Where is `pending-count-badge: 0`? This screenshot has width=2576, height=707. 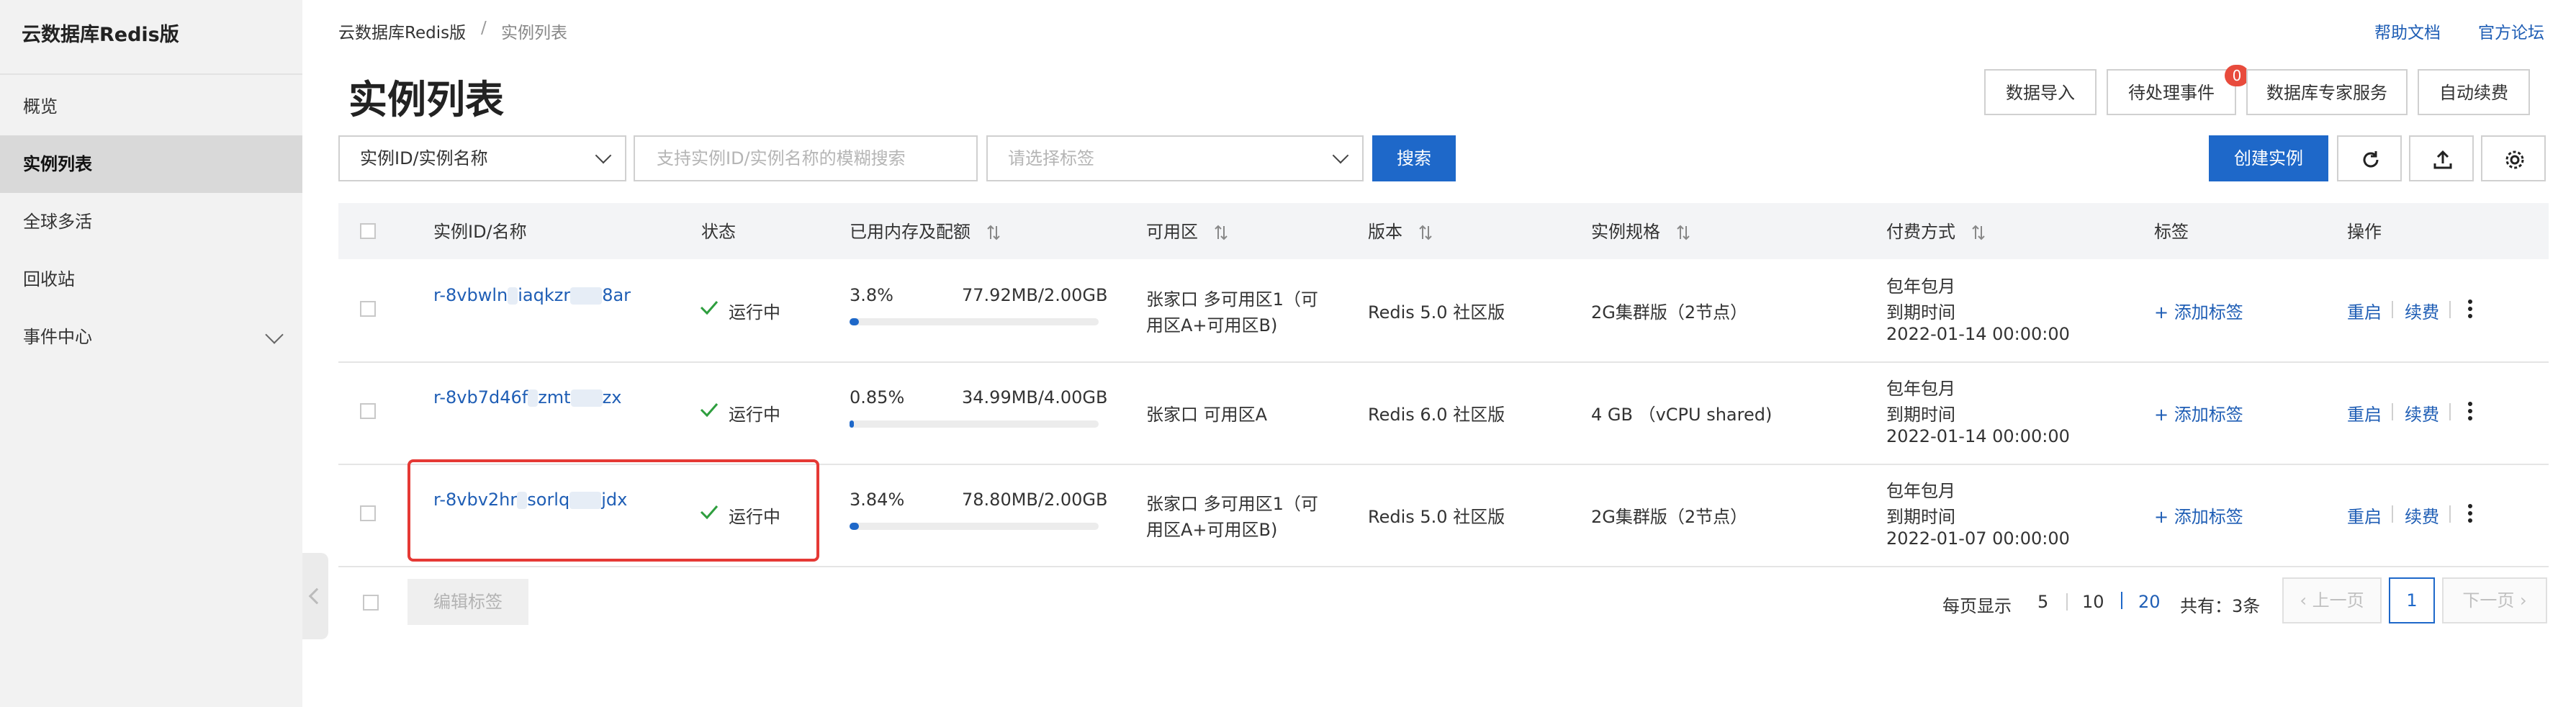 pending-count-badge: 0 is located at coordinates (2237, 76).